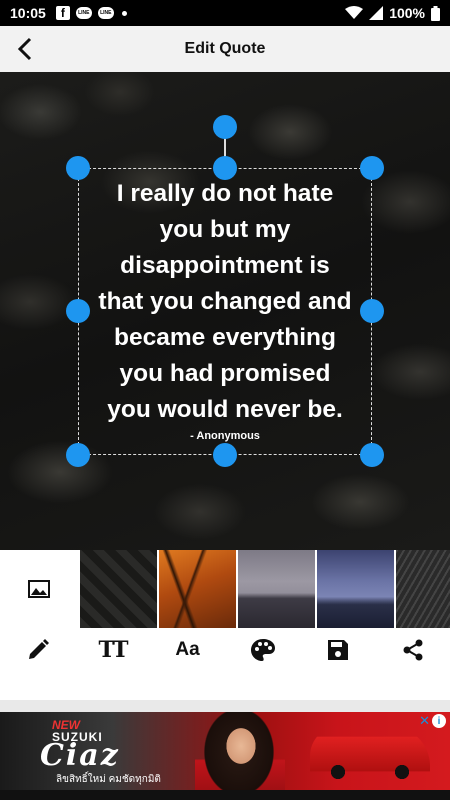 The height and width of the screenshot is (800, 450). Describe the element at coordinates (372, 311) in the screenshot. I see `resize-handle-right` at that location.